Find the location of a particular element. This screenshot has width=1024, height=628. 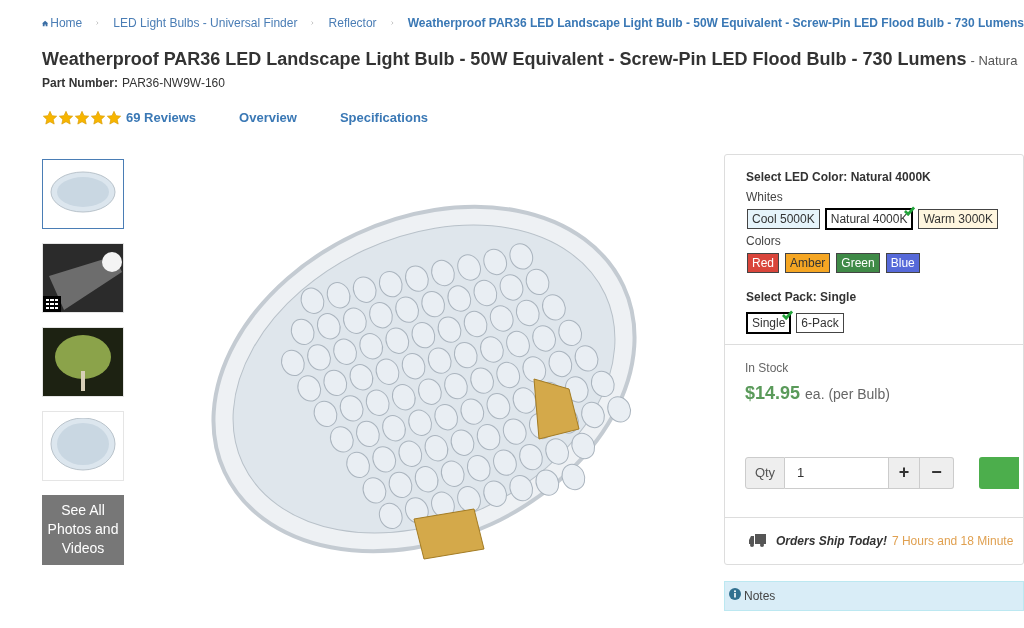

section-link: Overview is located at coordinates (268, 118).